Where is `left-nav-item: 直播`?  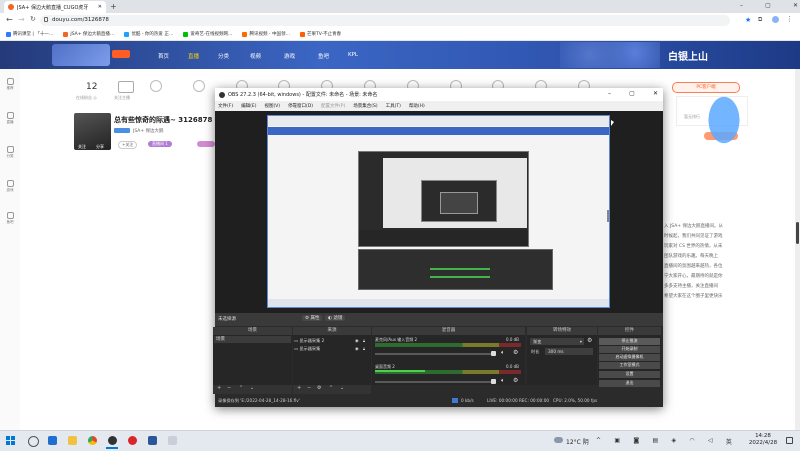 left-nav-item: 直播 is located at coordinates (10, 118).